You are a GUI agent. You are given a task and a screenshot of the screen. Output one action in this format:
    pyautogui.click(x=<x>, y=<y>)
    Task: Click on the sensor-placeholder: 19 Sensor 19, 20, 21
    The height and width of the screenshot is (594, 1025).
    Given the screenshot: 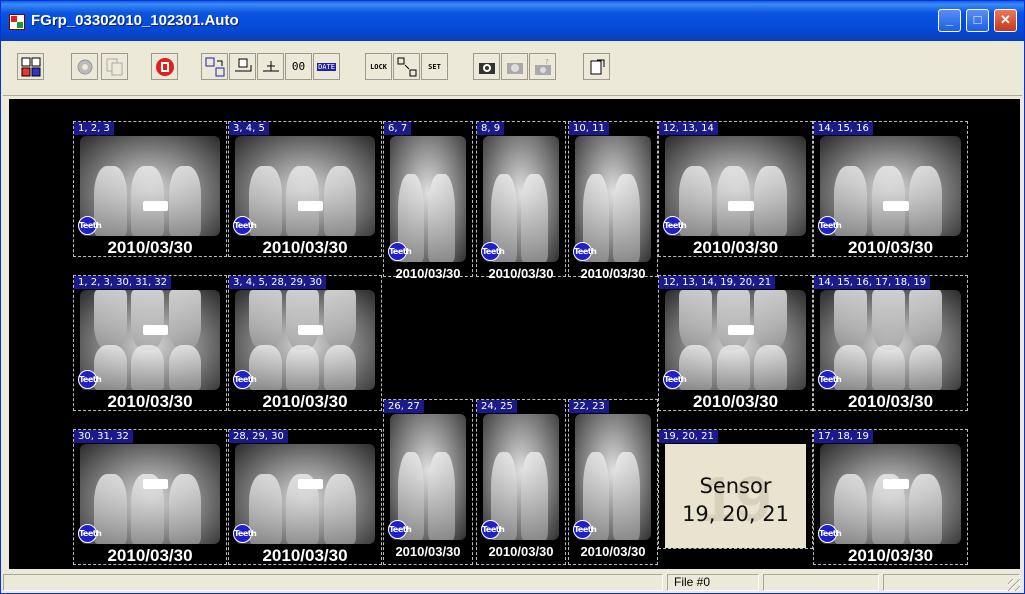 What is the action you would take?
    pyautogui.click(x=735, y=496)
    